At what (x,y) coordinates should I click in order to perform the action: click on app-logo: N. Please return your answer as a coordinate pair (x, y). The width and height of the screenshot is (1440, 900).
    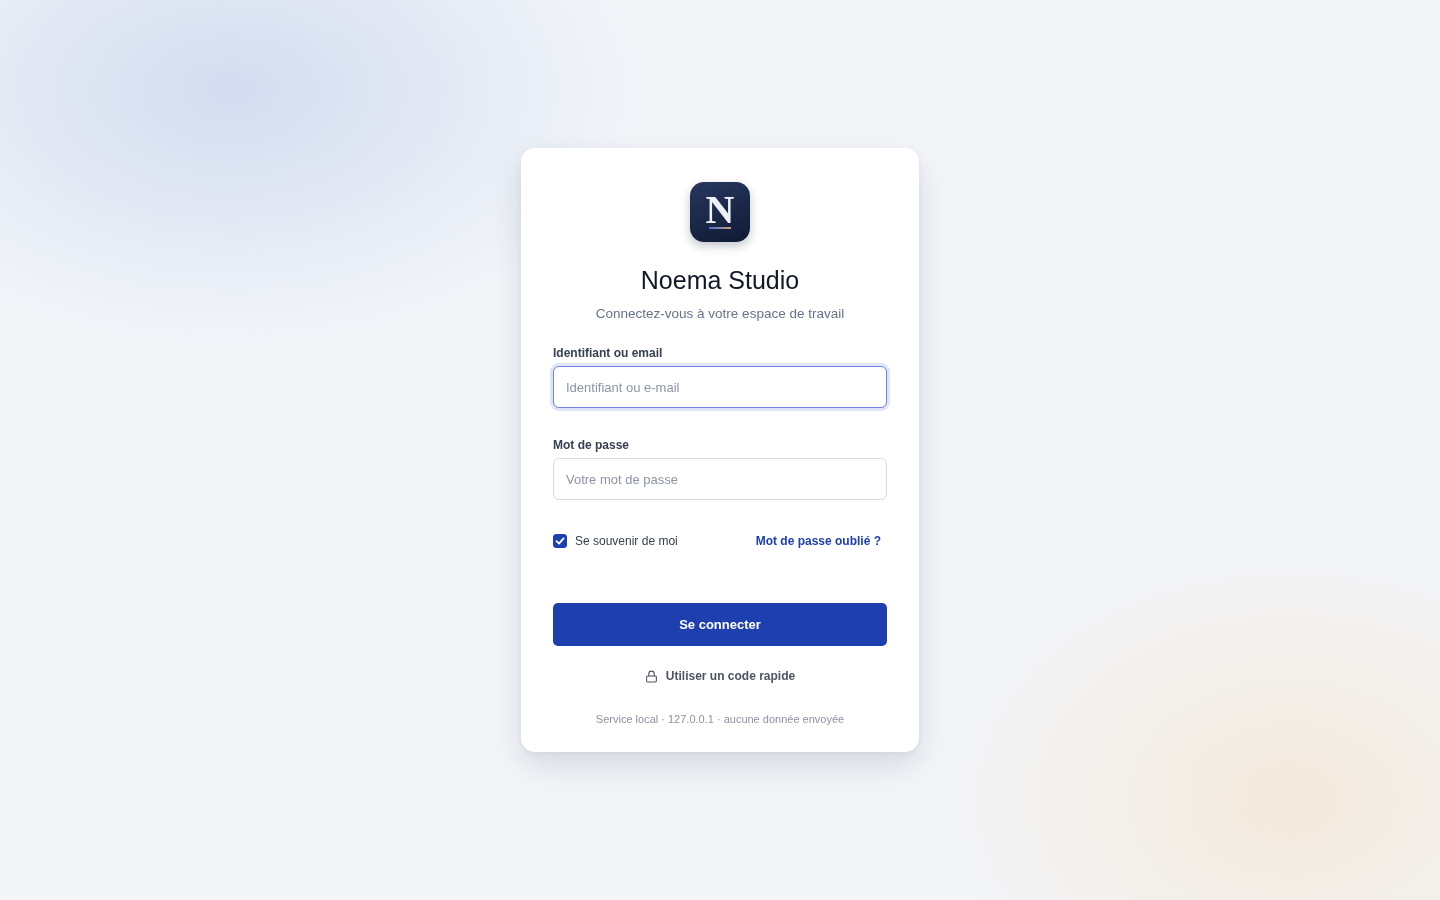
    Looking at the image, I should click on (720, 212).